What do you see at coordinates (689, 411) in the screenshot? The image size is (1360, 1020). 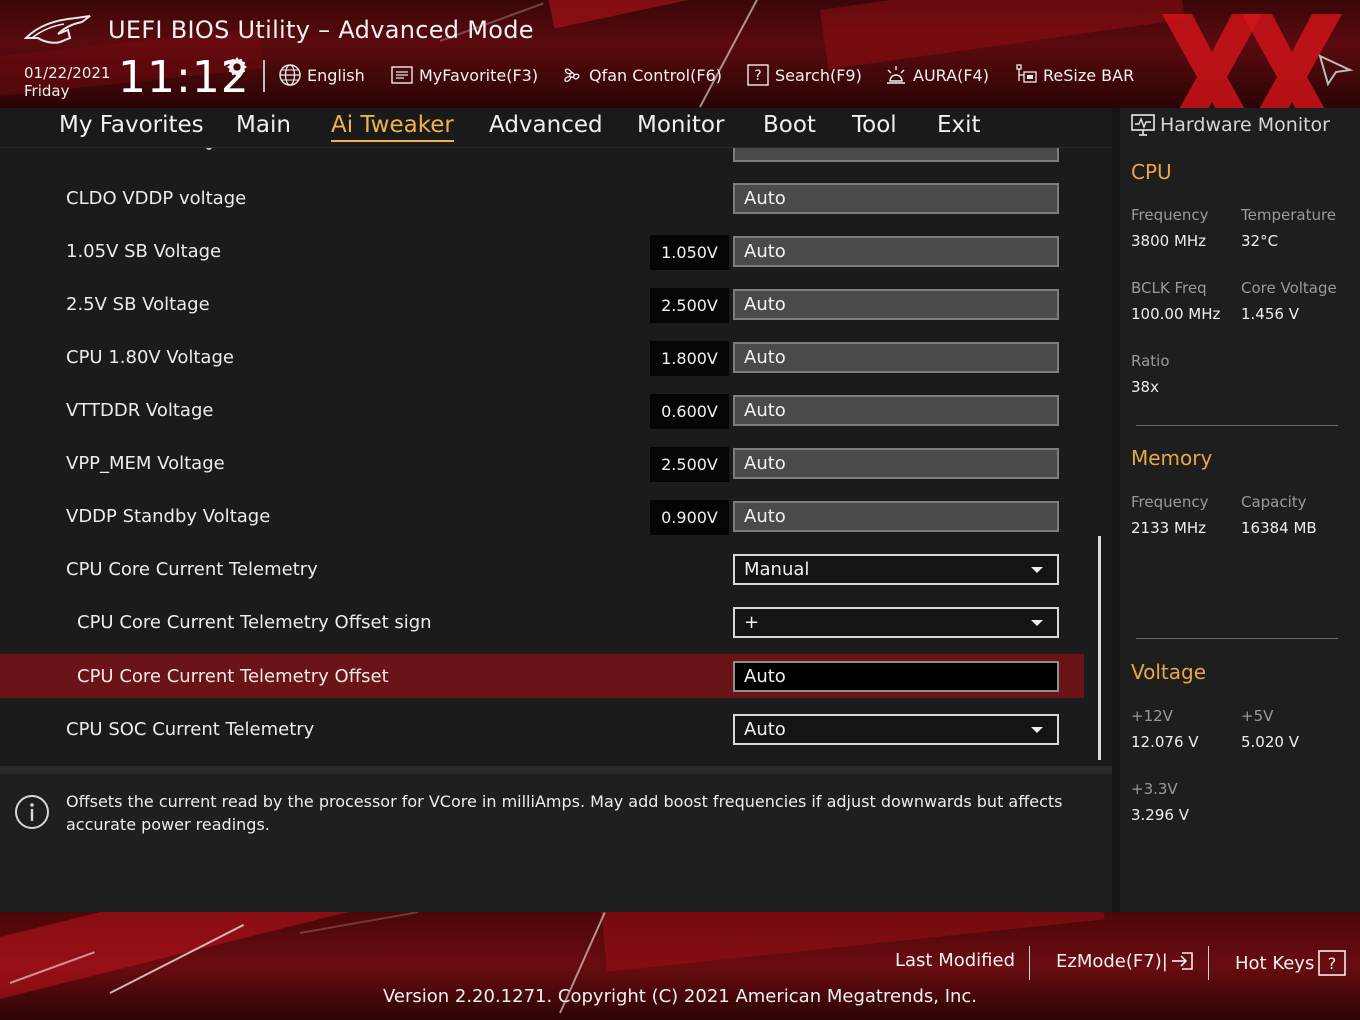 I see `current-voltage-readout: 0.600V` at bounding box center [689, 411].